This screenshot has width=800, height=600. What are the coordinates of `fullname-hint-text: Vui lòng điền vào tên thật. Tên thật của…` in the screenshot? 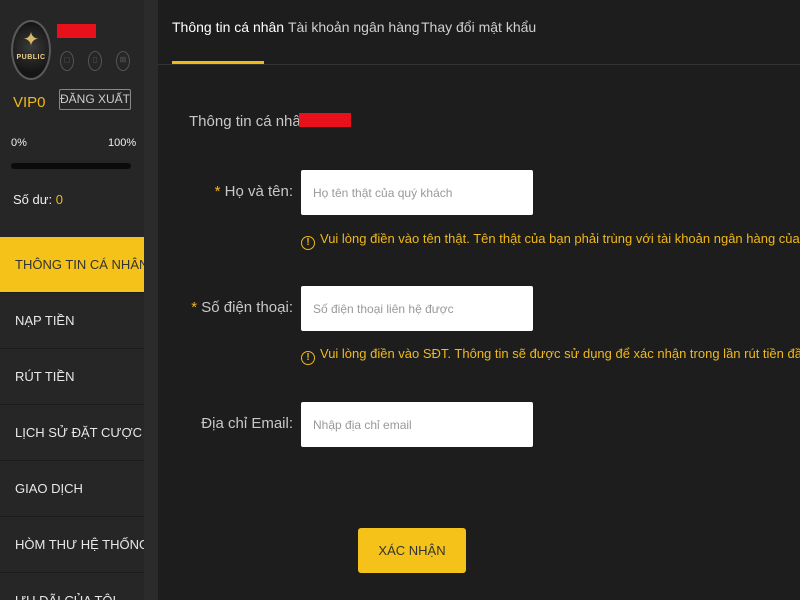 It's located at (560, 238).